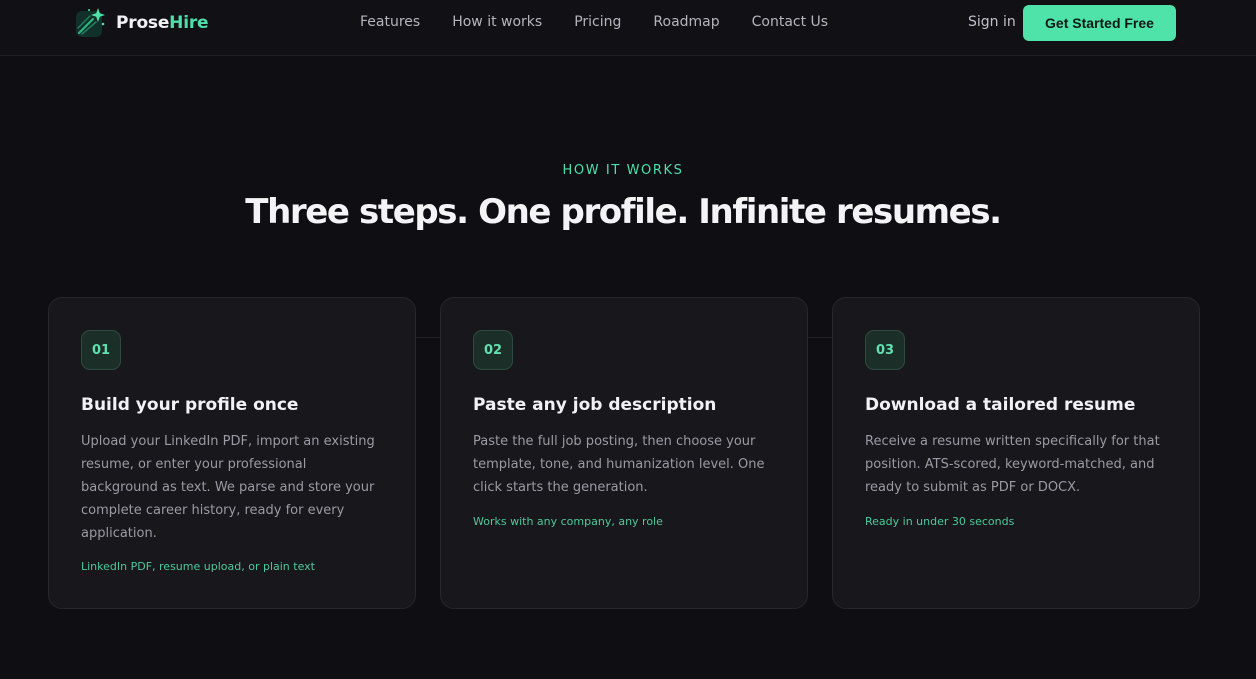 Image resolution: width=1256 pixels, height=679 pixels. What do you see at coordinates (623, 170) in the screenshot?
I see `section-eyebrow: HOW IT WORKS` at bounding box center [623, 170].